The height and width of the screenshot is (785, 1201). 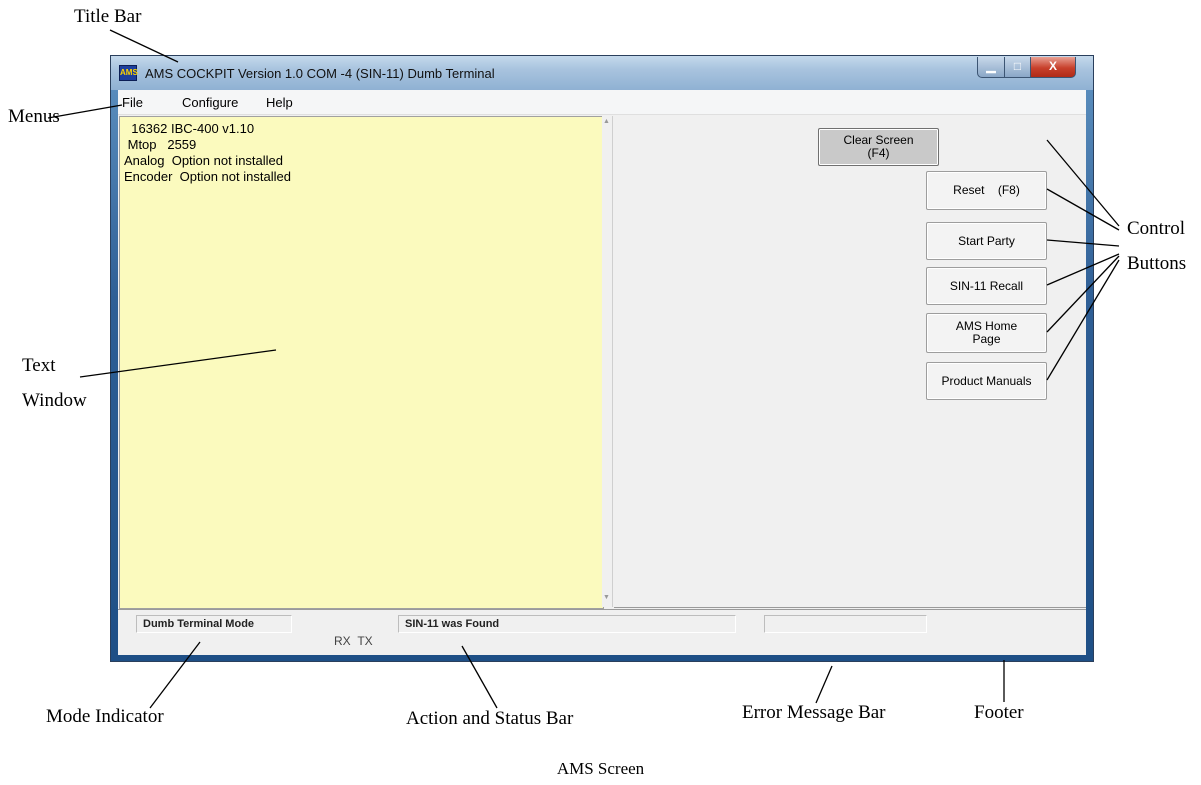 I want to click on minimize-icon: ▁, so click(x=991, y=66).